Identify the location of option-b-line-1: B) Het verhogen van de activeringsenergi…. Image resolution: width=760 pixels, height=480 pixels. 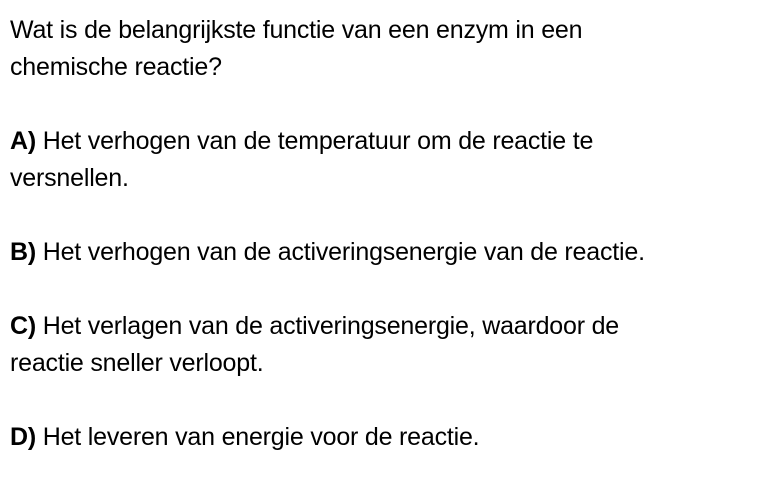
(380, 252).